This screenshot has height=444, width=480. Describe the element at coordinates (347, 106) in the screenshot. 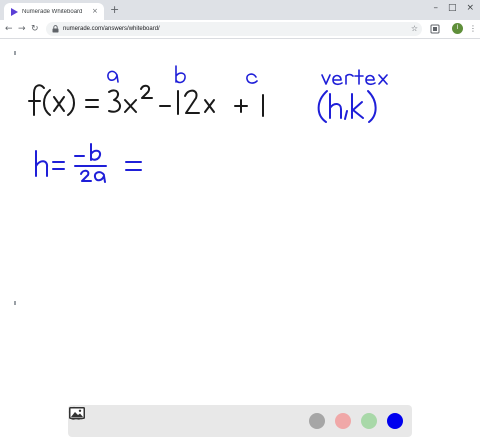

I see `vertex-form` at that location.